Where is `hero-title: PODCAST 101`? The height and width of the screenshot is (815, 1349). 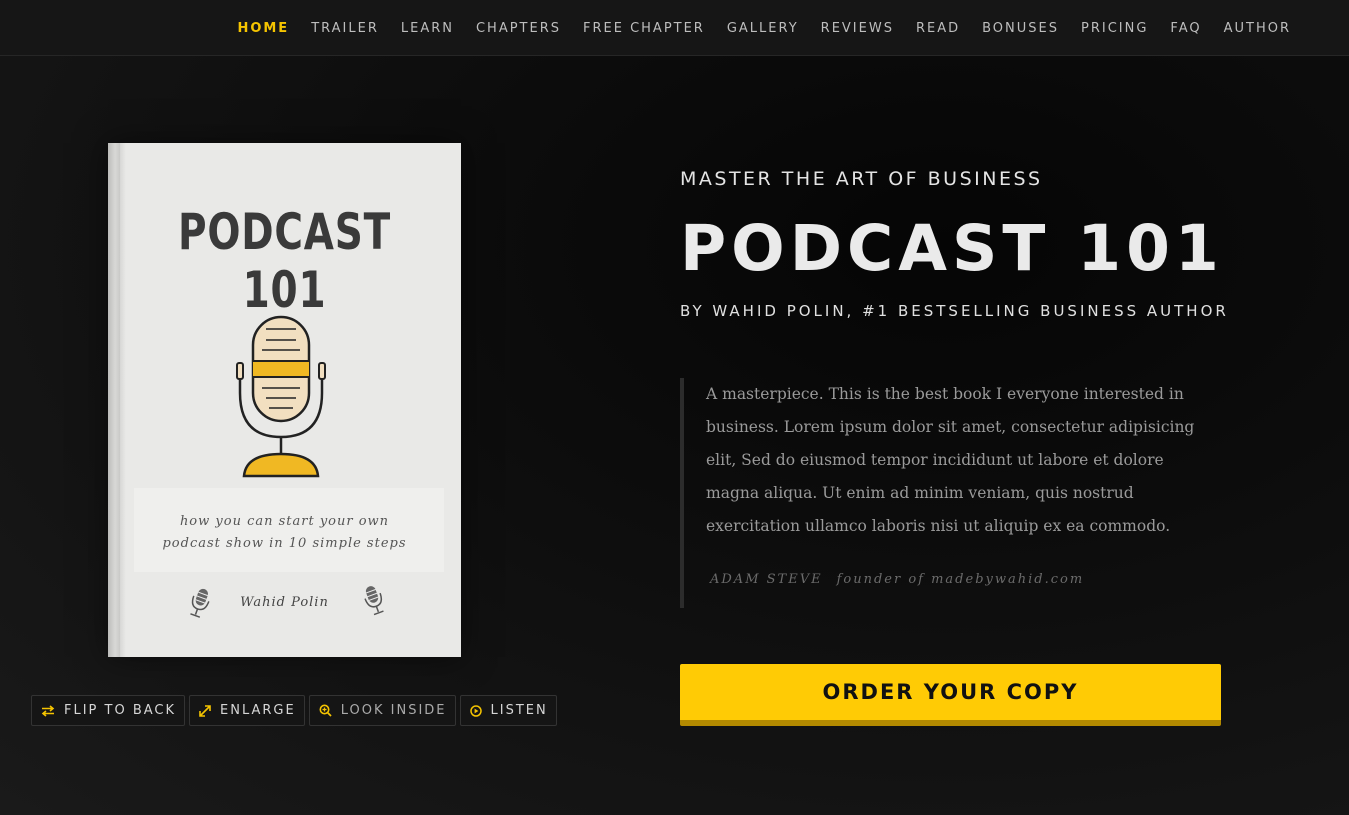 hero-title: PODCAST 101 is located at coordinates (952, 248).